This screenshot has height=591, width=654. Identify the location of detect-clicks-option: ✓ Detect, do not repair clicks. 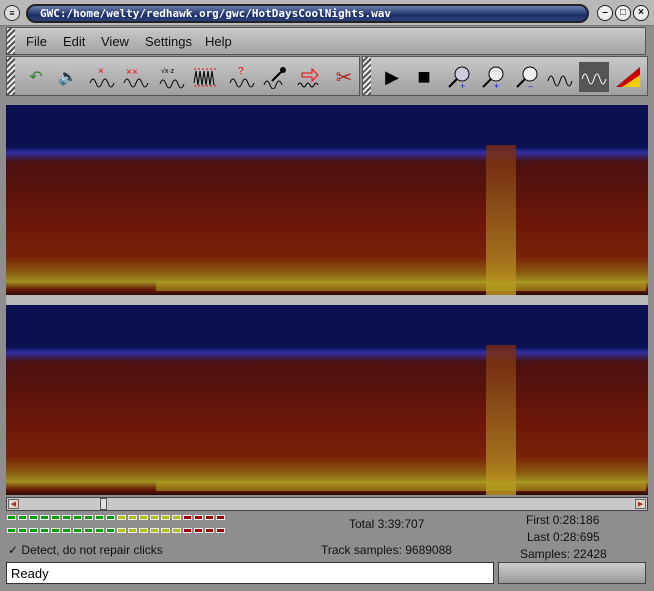
(85, 550).